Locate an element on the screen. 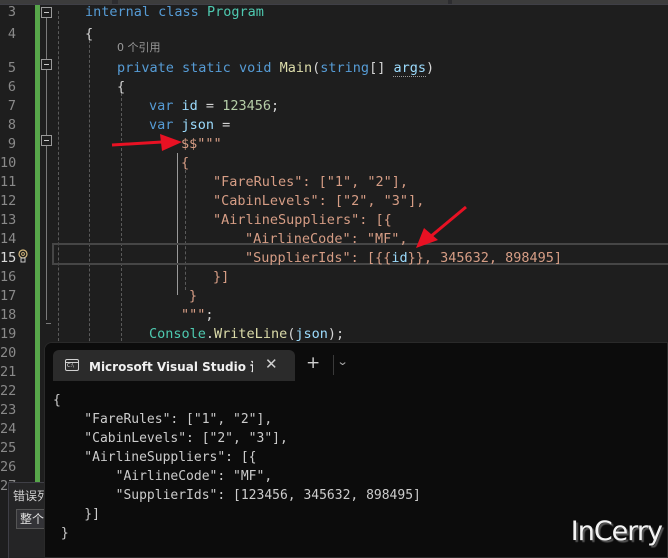  console-output-line: "AirlineCode": "MF", is located at coordinates (163, 476).